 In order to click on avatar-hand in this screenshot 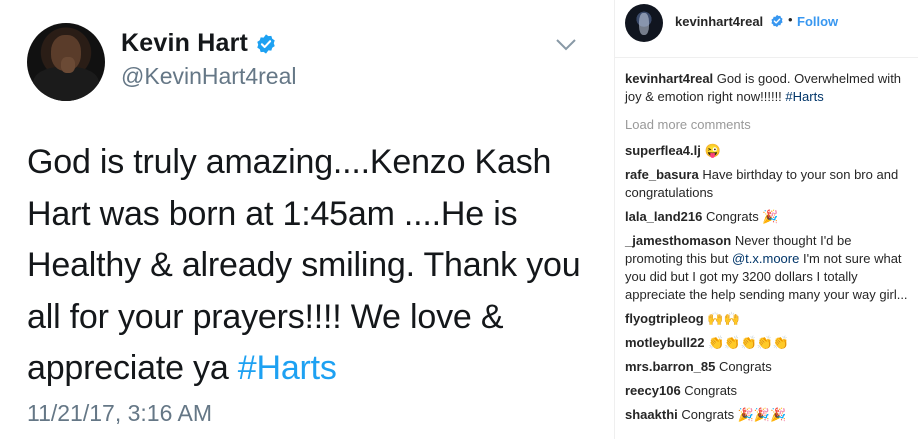, I will do `click(68, 65)`.